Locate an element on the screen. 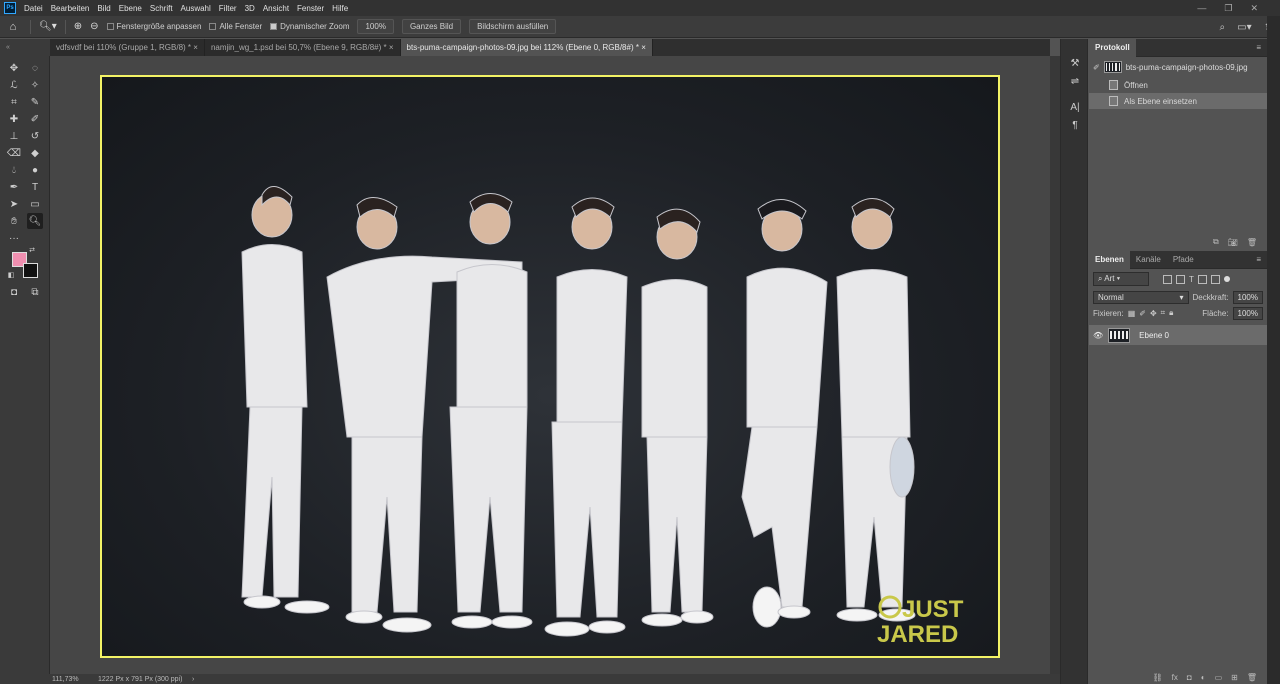 This screenshot has width=1280, height=684. dodge-tool-icon: ● is located at coordinates (35, 170).